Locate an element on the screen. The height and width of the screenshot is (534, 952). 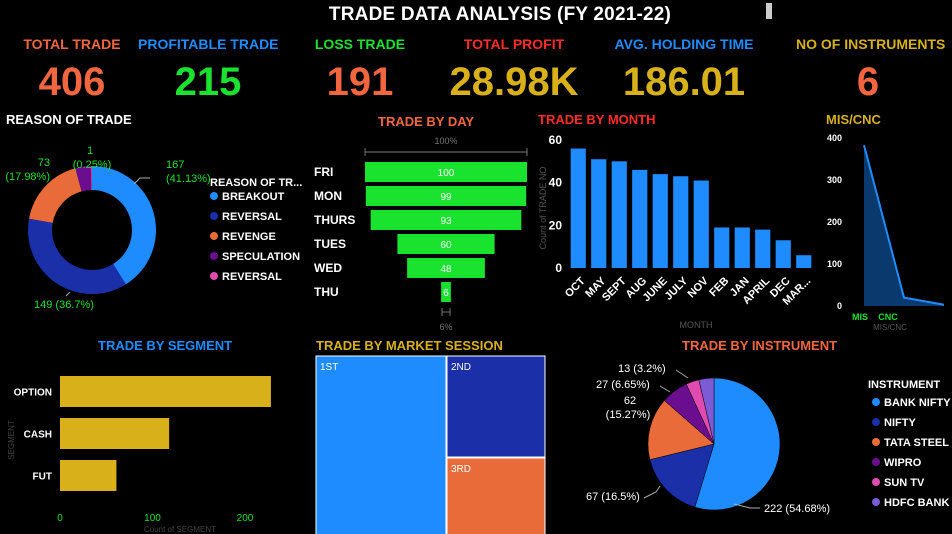
mis-x-tick: MIS is located at coordinates (860, 317).